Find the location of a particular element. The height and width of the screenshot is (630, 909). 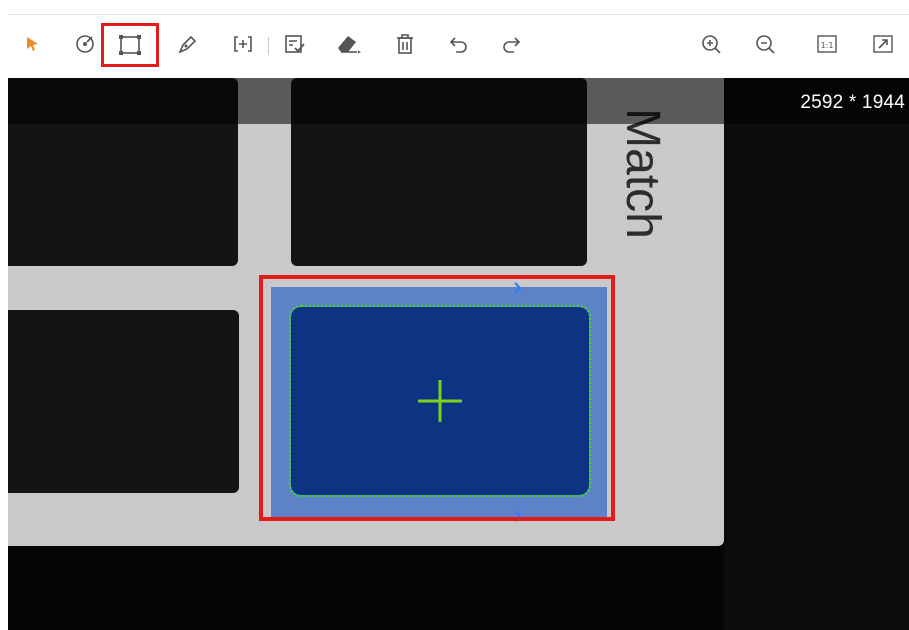

redo-tool is located at coordinates (511, 44).